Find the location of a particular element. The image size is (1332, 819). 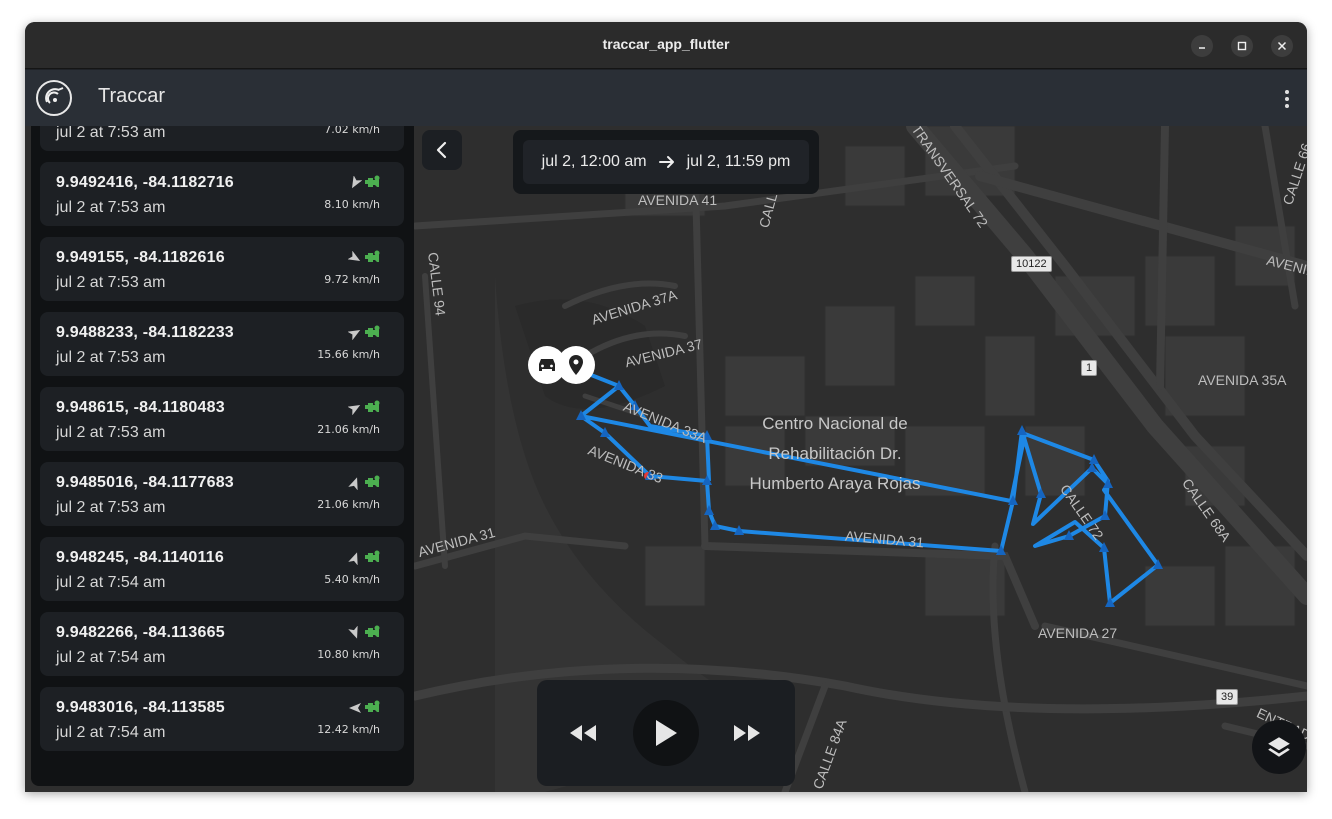

minimize-button is located at coordinates (1202, 46).